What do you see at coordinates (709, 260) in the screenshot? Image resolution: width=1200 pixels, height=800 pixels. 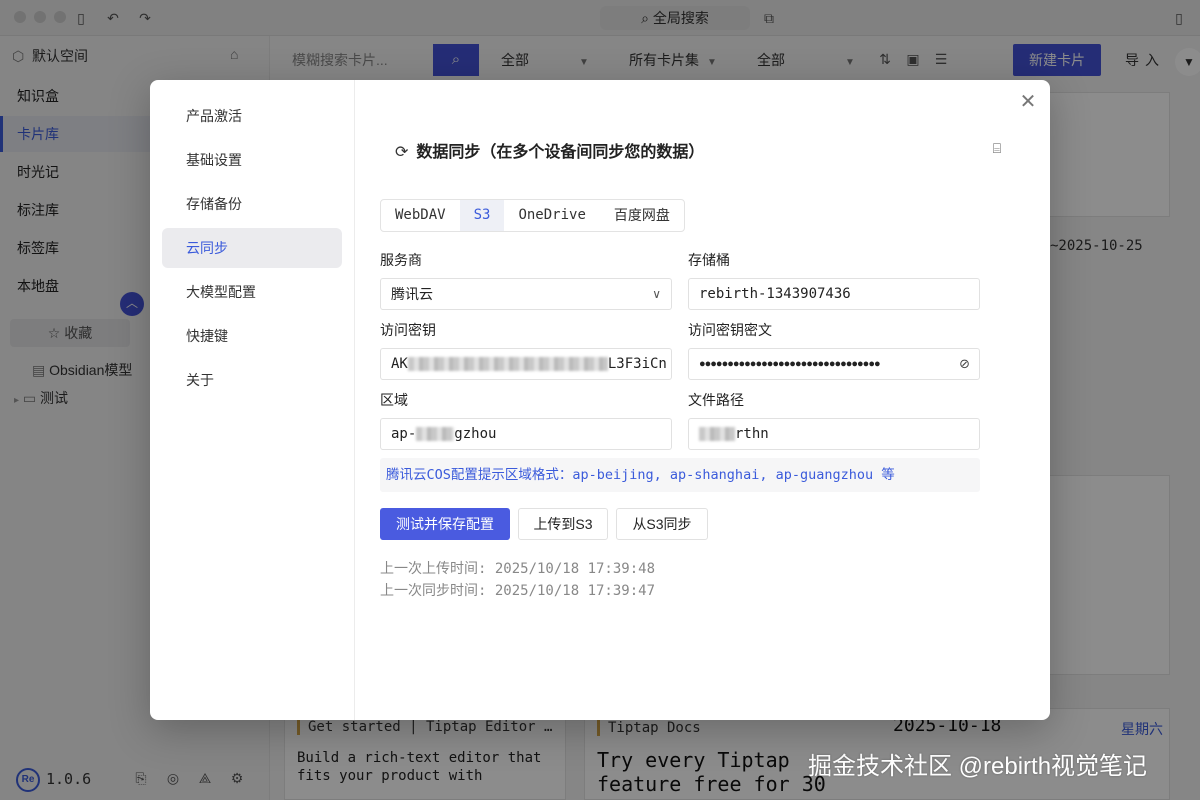 I see `bucket-label: 存储桶` at bounding box center [709, 260].